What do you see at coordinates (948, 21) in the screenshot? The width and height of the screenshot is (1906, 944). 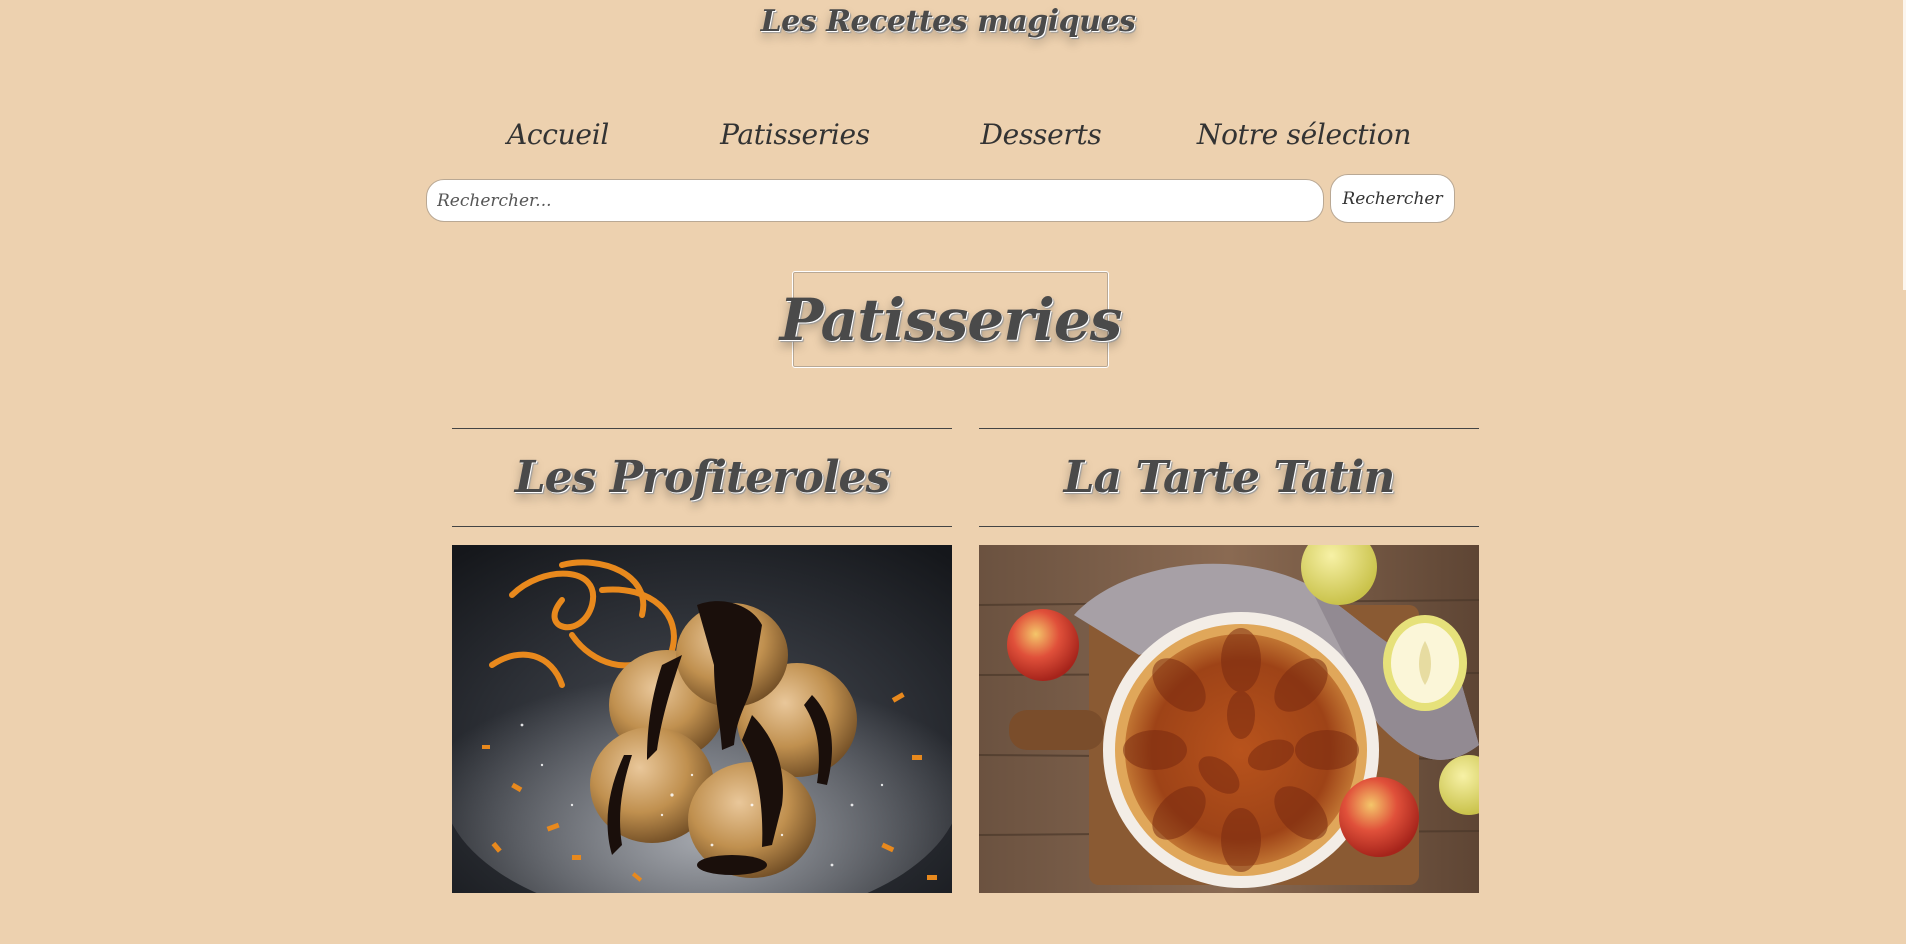 I see `site-title: Les Recettes magiques` at bounding box center [948, 21].